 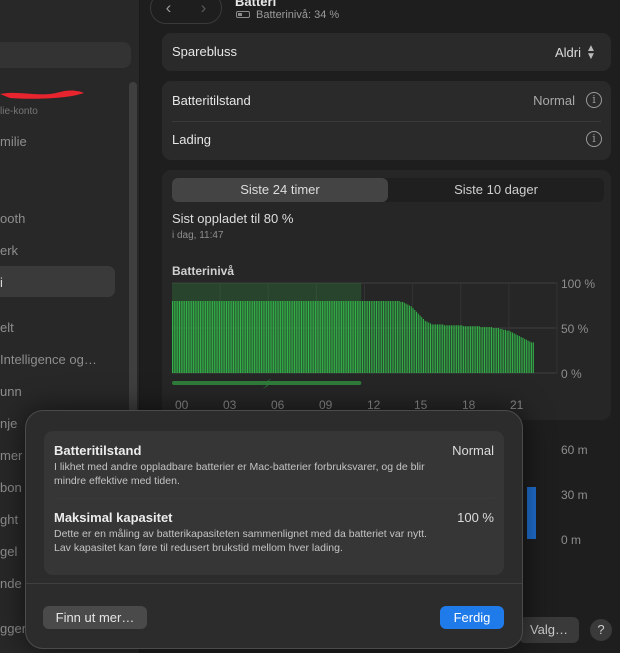 I want to click on tab-last-10-days: Siste 10 dager, so click(x=496, y=190).